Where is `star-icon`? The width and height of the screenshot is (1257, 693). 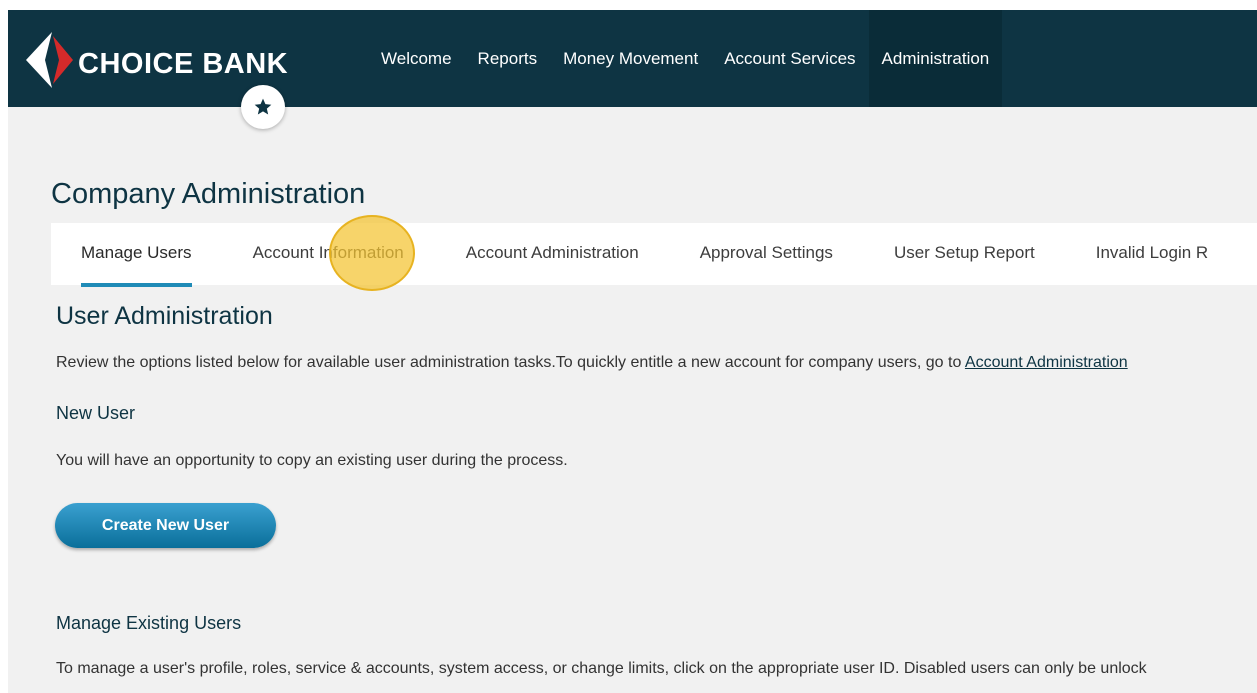
star-icon is located at coordinates (263, 106).